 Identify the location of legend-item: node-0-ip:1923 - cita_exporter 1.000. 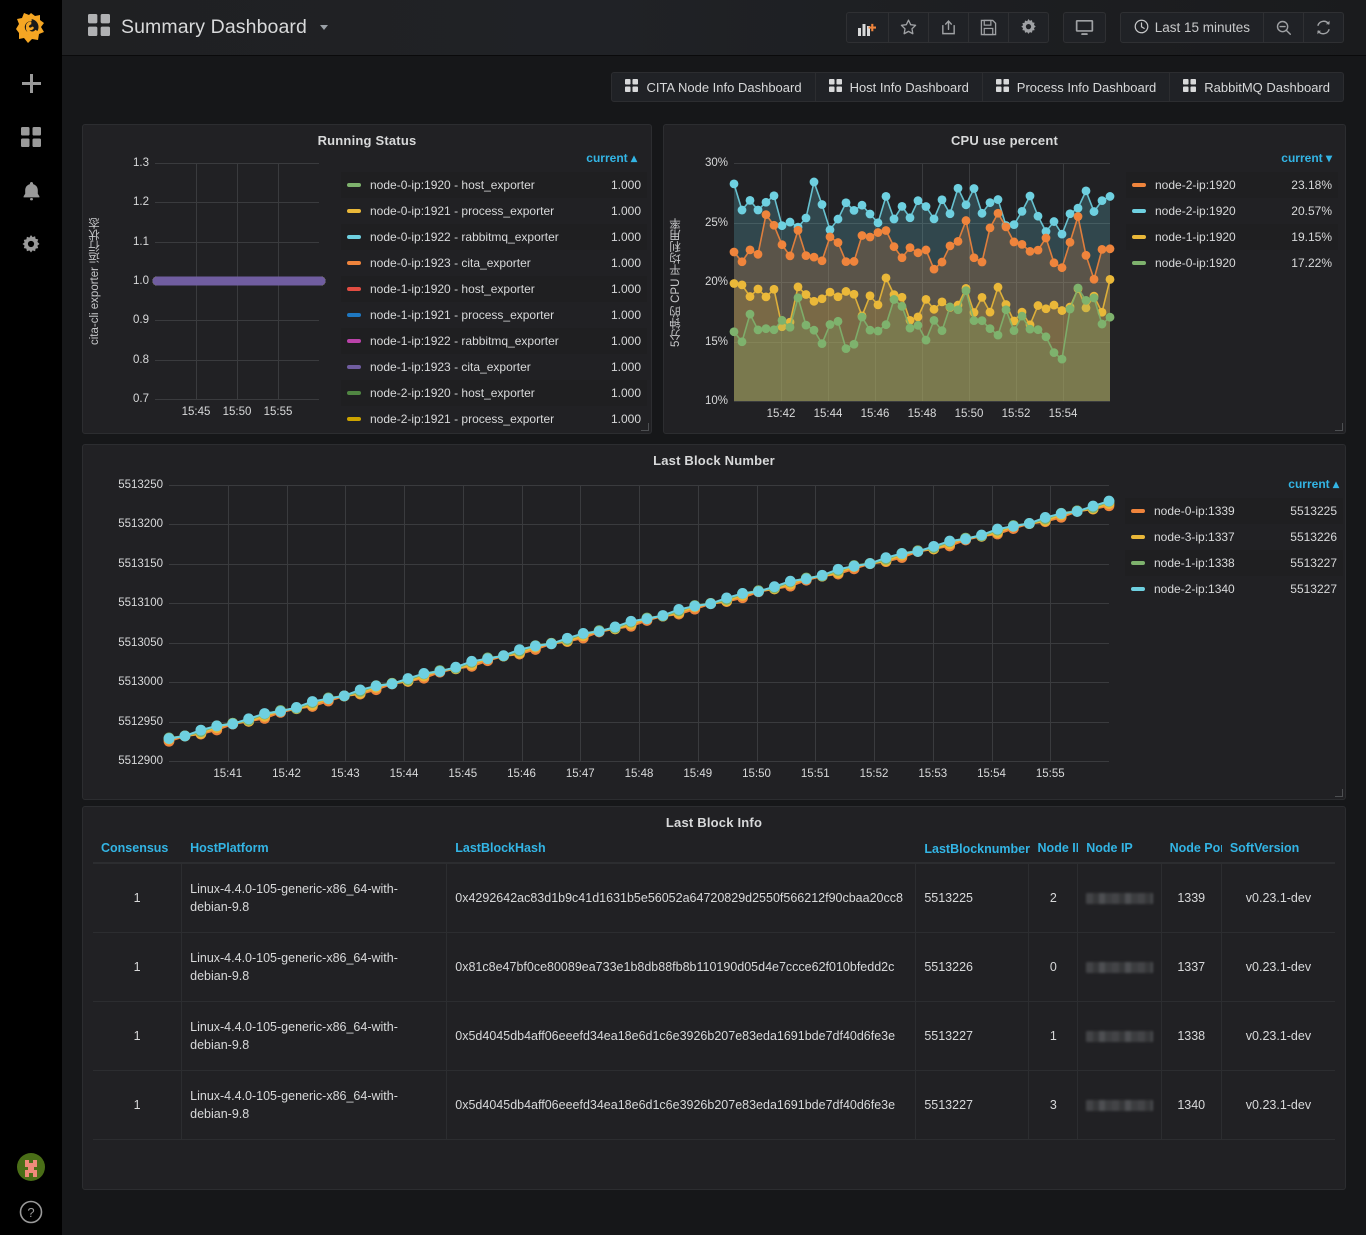
(494, 263).